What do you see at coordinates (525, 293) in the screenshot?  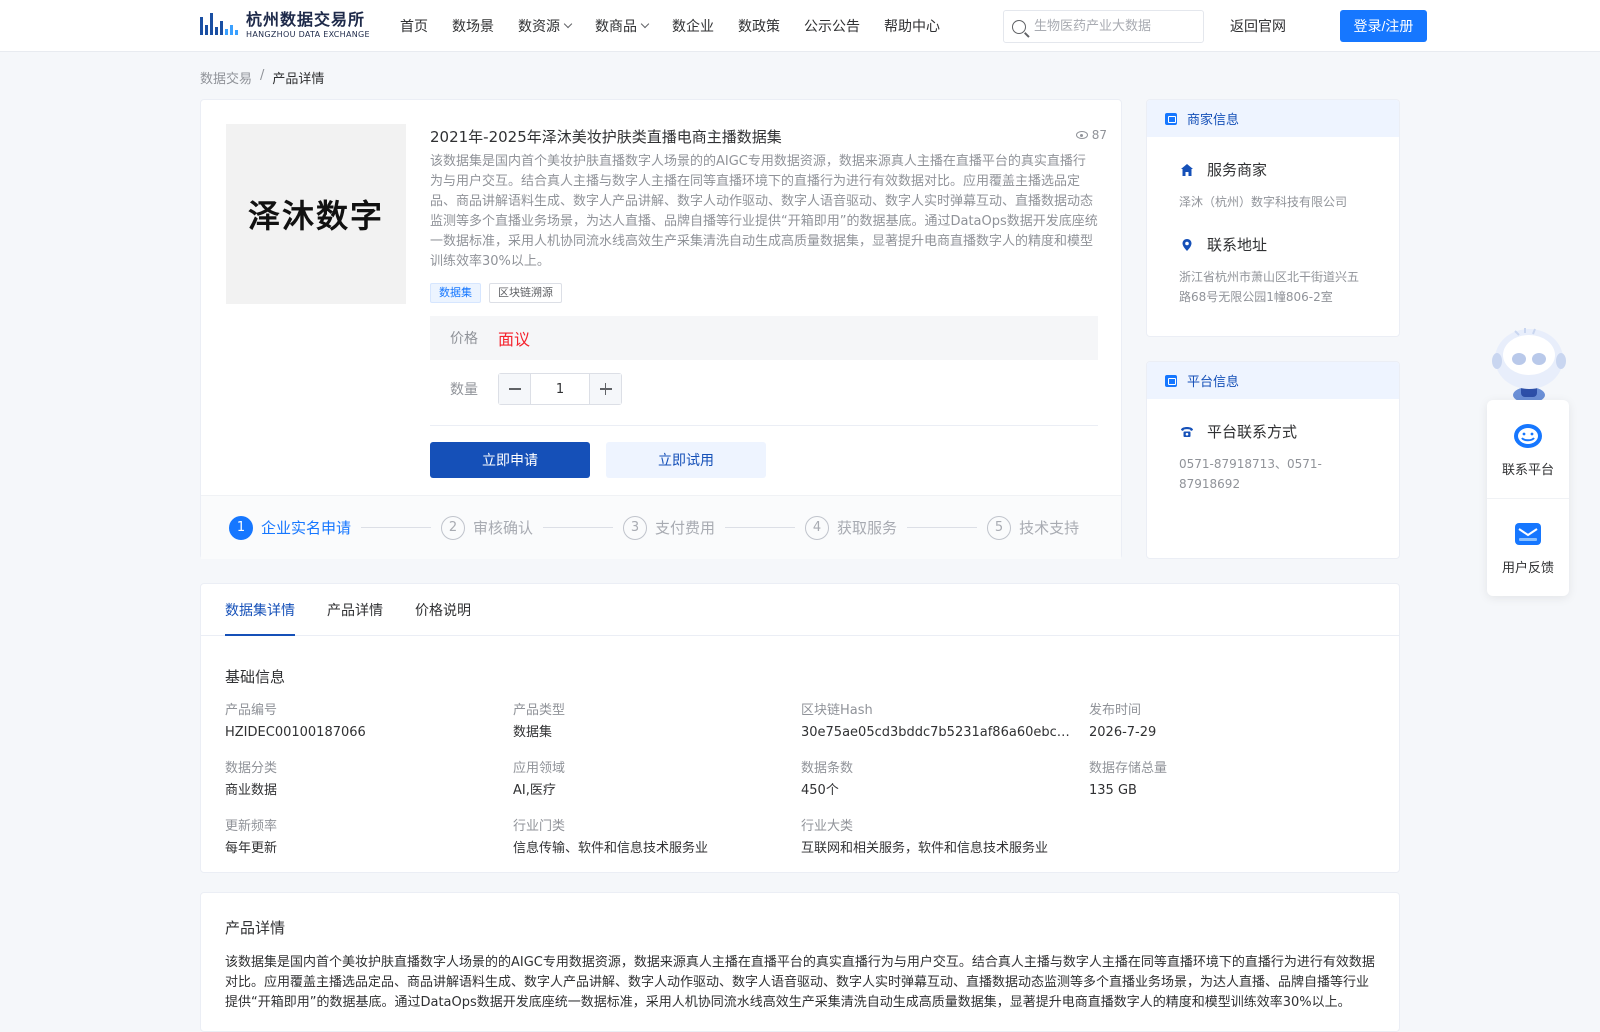 I see `tag-blockchain: 区块链溯源` at bounding box center [525, 293].